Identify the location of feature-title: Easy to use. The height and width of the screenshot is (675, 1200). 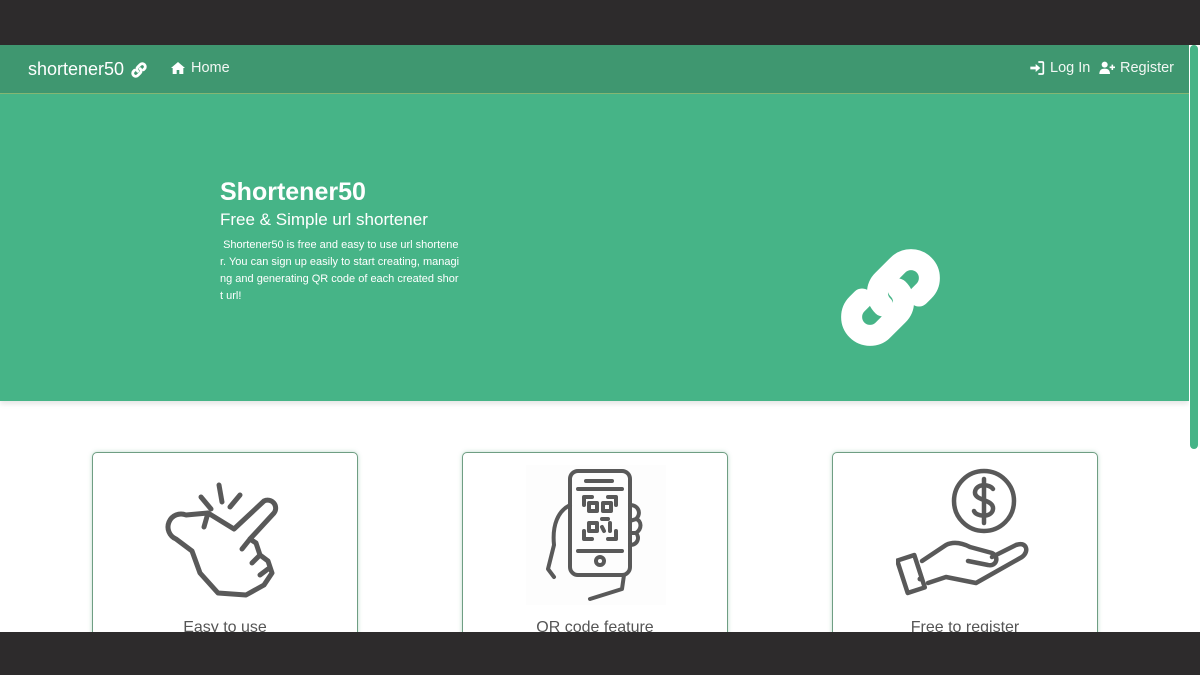
(225, 625).